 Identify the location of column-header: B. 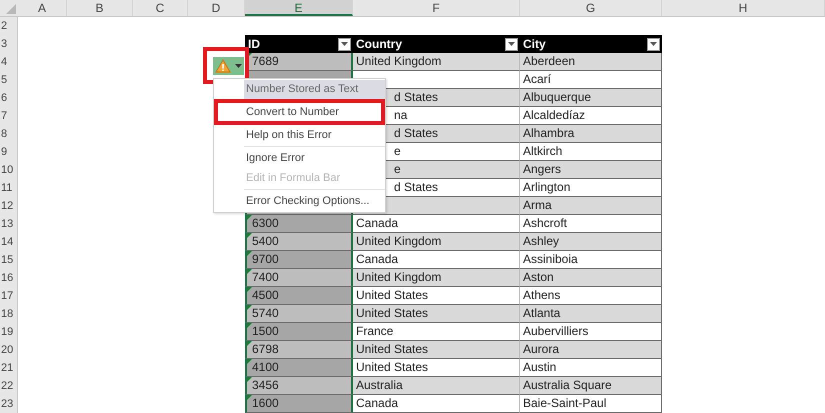
(100, 8).